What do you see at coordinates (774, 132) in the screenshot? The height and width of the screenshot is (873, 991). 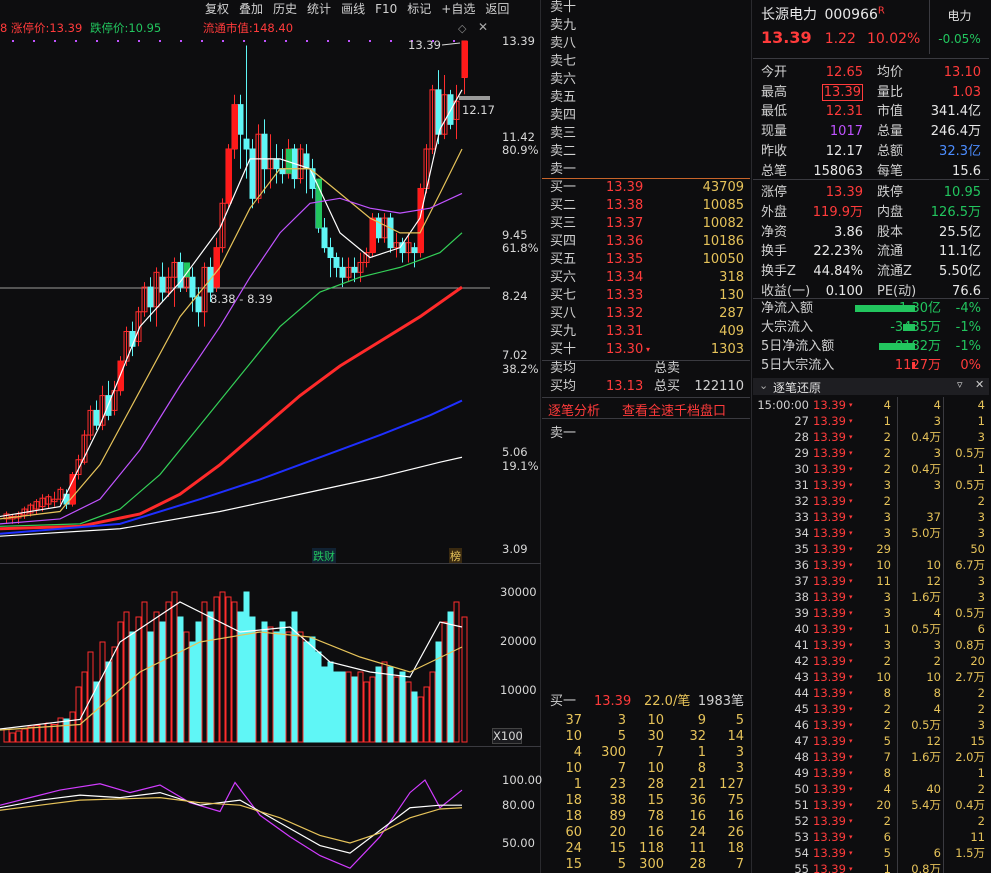 I see `quote-label: 现量` at bounding box center [774, 132].